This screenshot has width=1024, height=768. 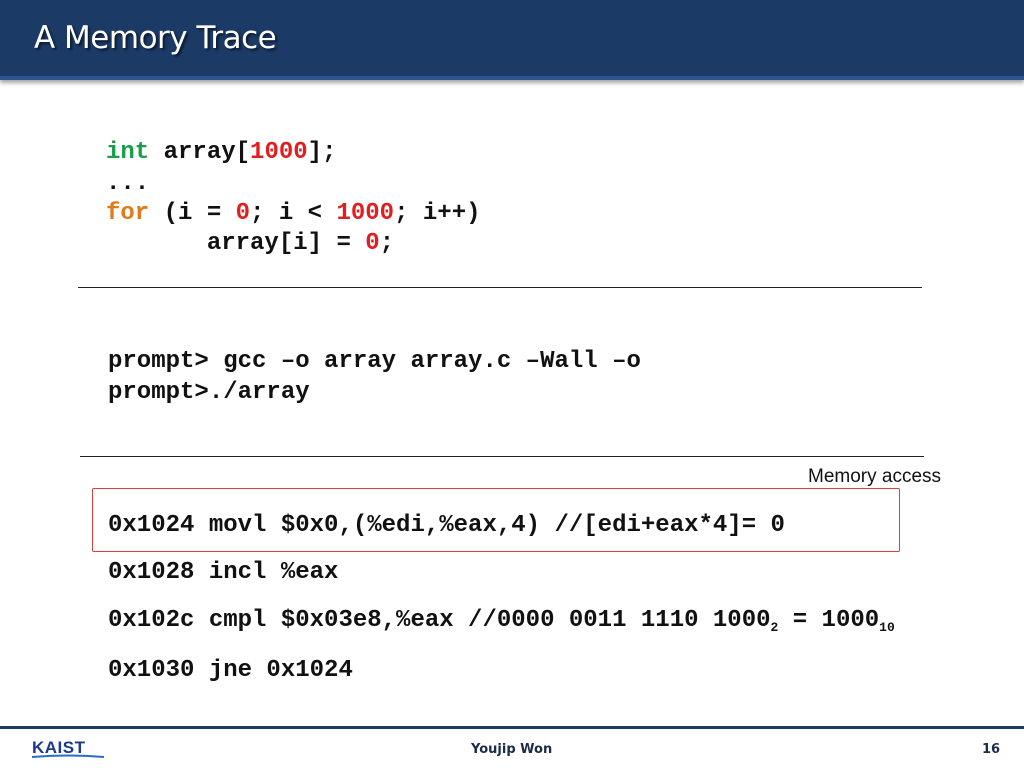 What do you see at coordinates (155, 38) in the screenshot?
I see `slide-title: A Memory Trace` at bounding box center [155, 38].